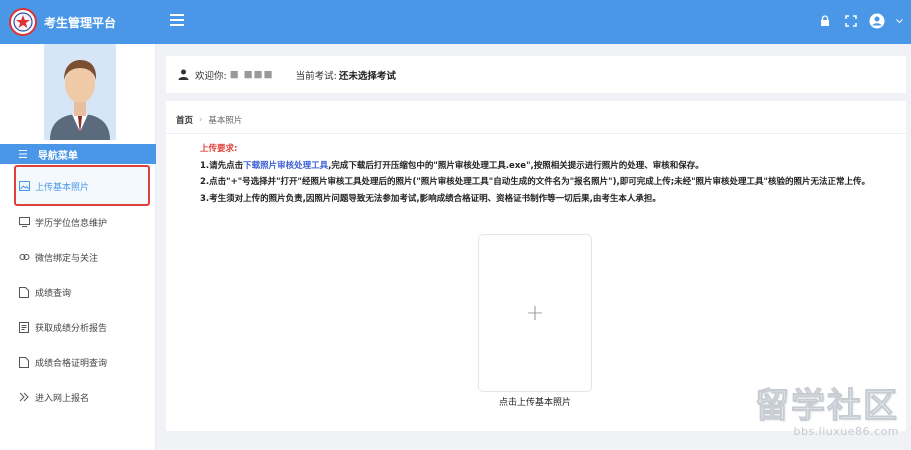 Image resolution: width=911 pixels, height=450 pixels. I want to click on sidebar-item-label: 微信绑定与关注, so click(67, 258).